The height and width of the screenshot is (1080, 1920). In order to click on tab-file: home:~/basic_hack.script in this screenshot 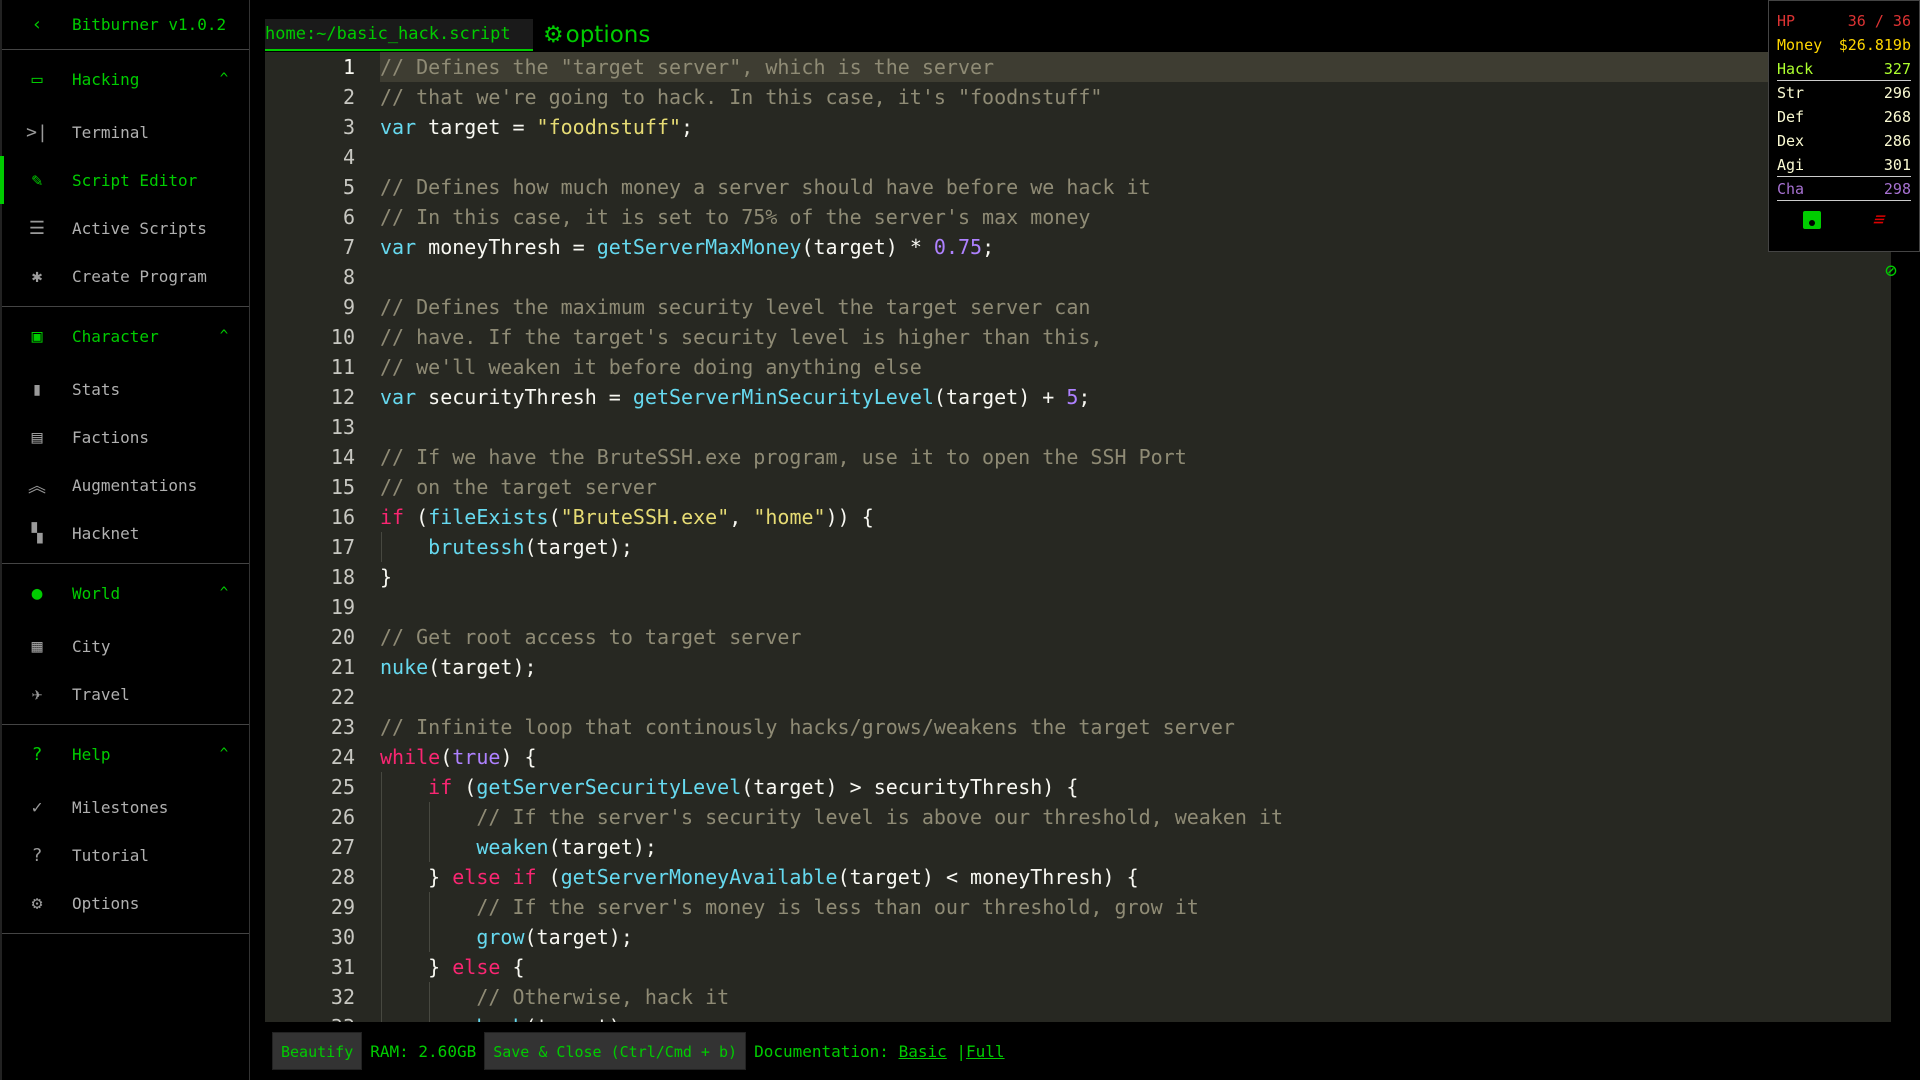, I will do `click(399, 35)`.